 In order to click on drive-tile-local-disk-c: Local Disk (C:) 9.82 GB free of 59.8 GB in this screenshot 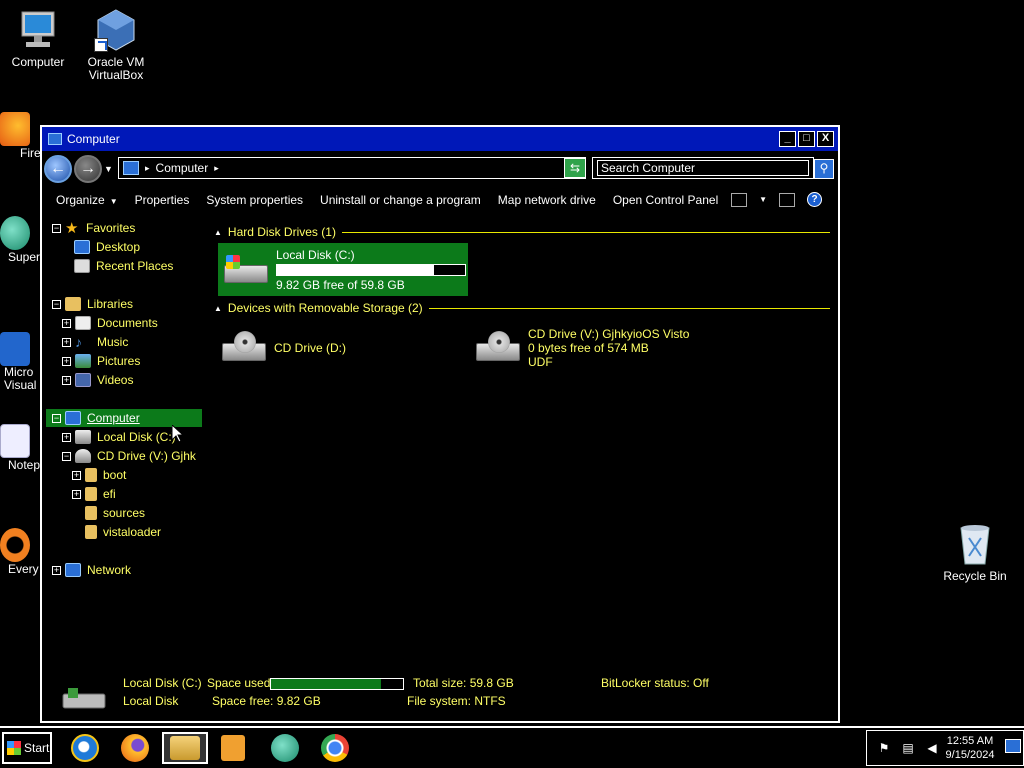, I will do `click(343, 269)`.